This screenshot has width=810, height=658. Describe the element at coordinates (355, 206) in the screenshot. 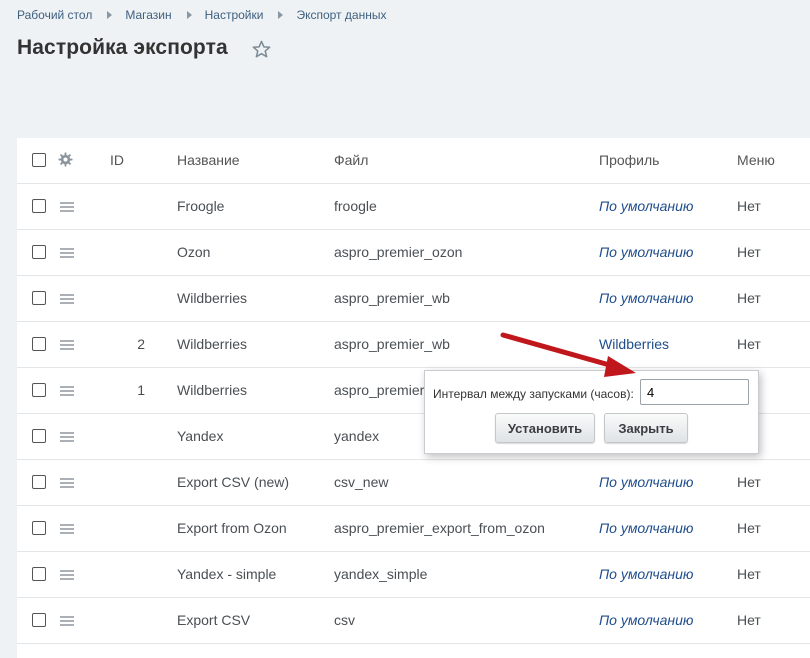

I see `row-file: froogle` at that location.